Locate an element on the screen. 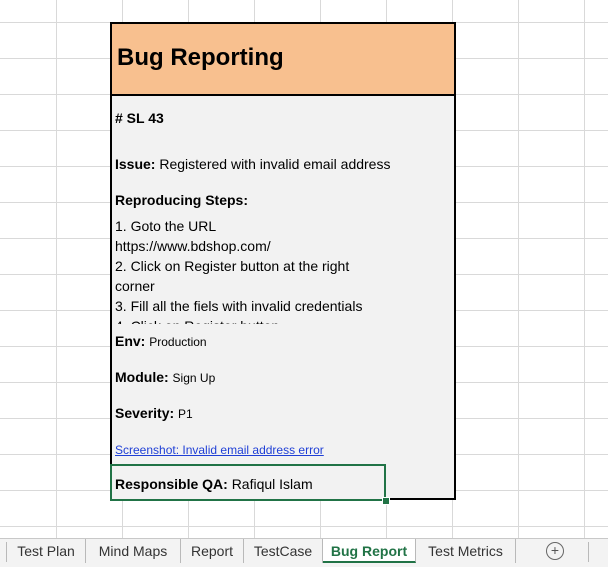 The width and height of the screenshot is (608, 567). screenshot-row: Screenshot: Invalid email address error is located at coordinates (219, 449).